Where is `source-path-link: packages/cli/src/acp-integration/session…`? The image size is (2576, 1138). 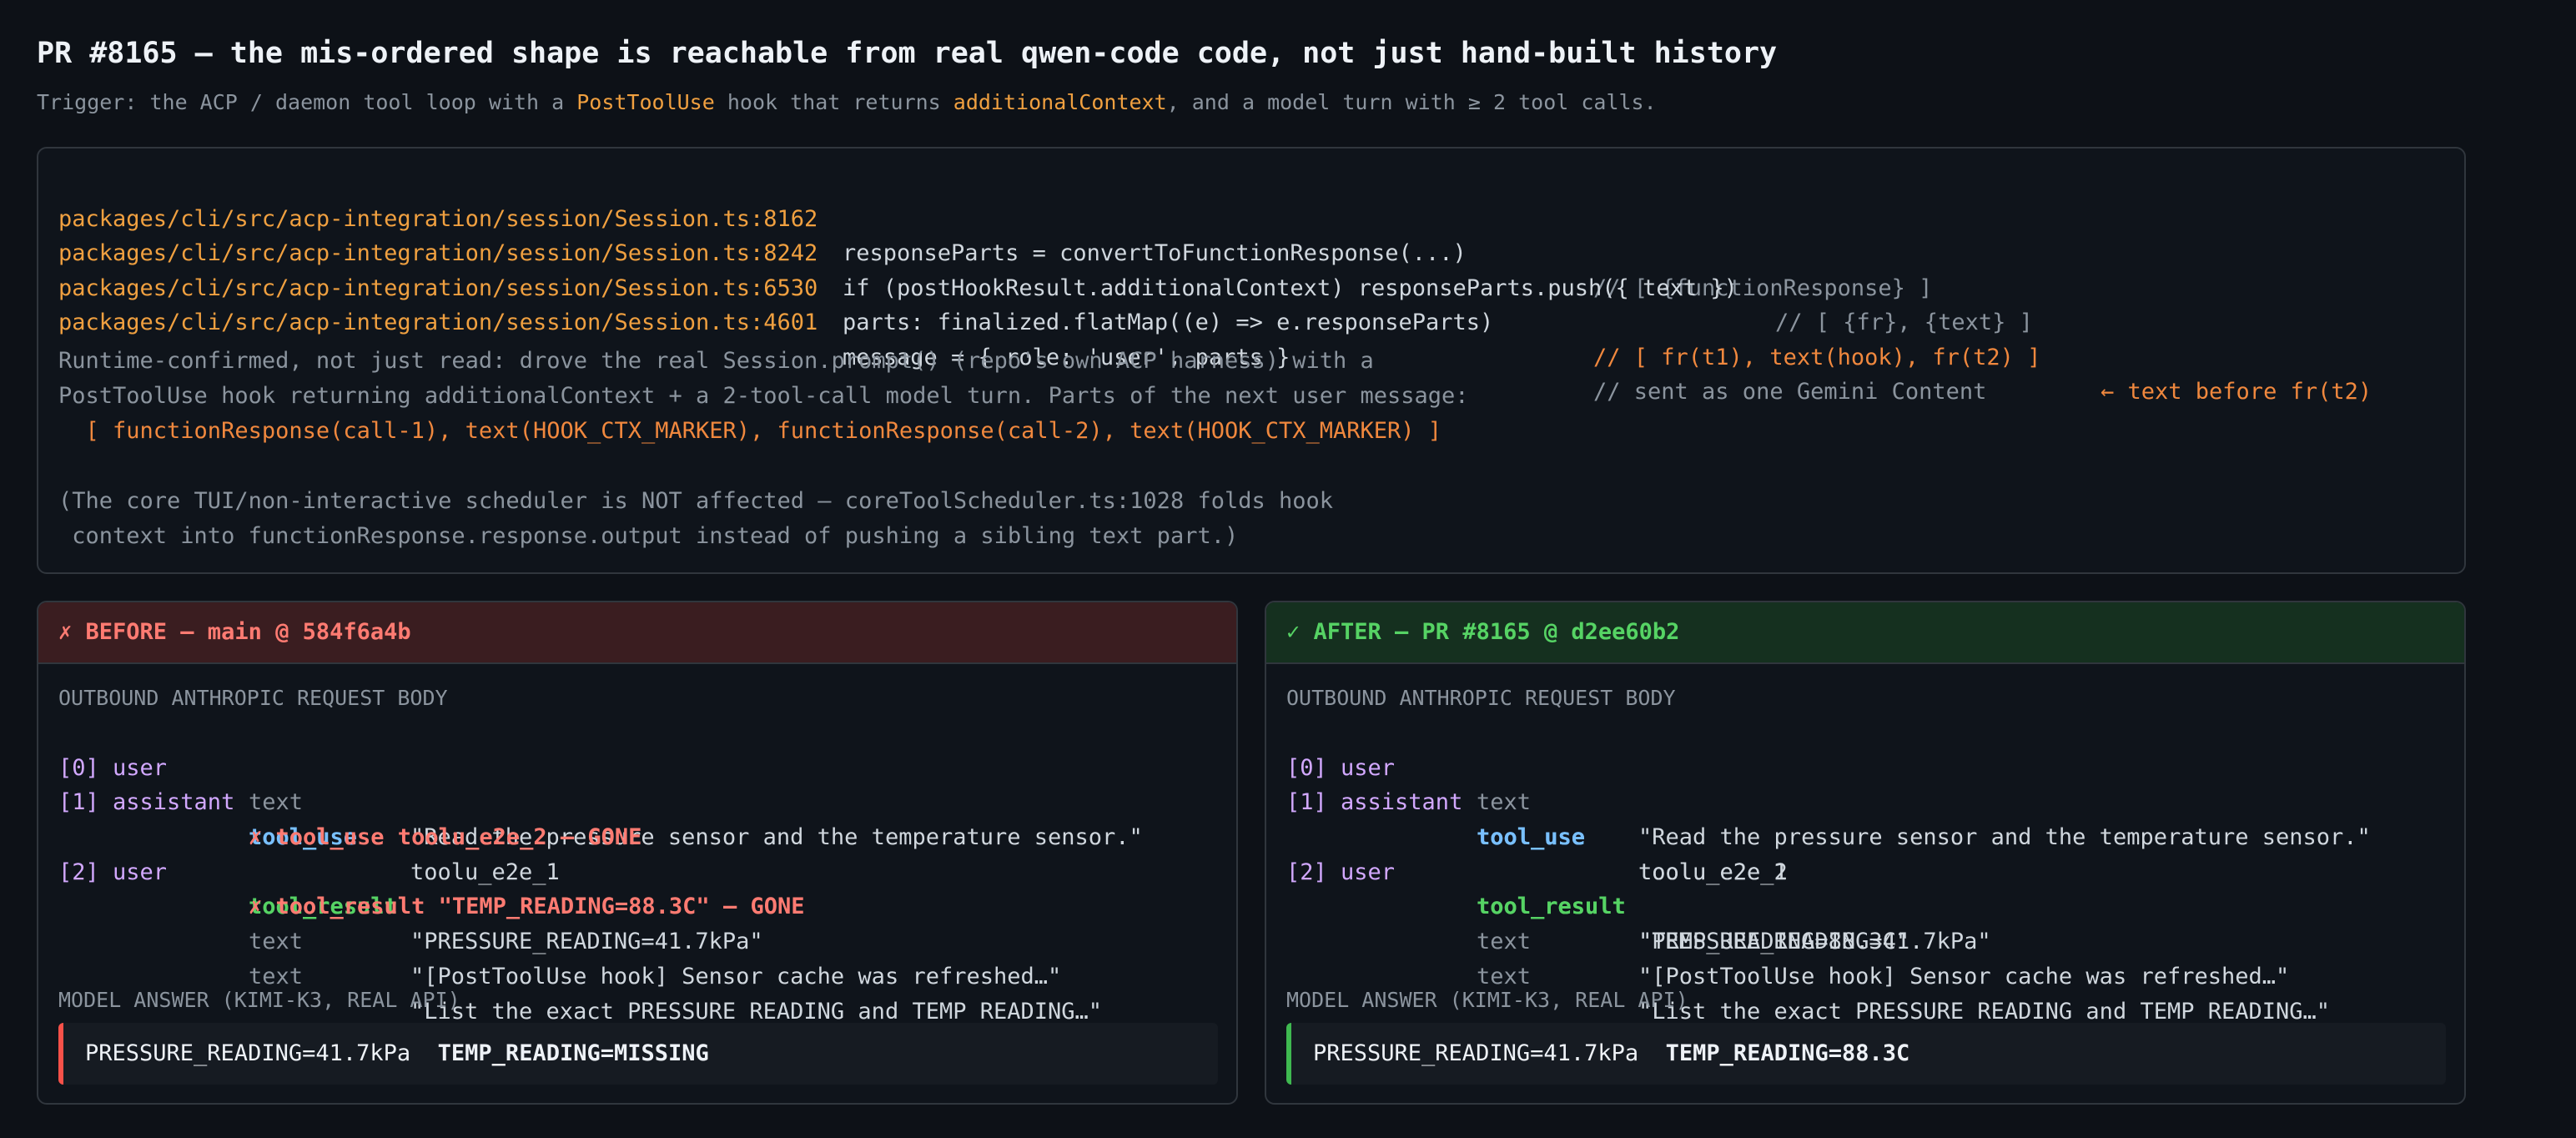
source-path-link: packages/cli/src/acp-integration/session… is located at coordinates (438, 322).